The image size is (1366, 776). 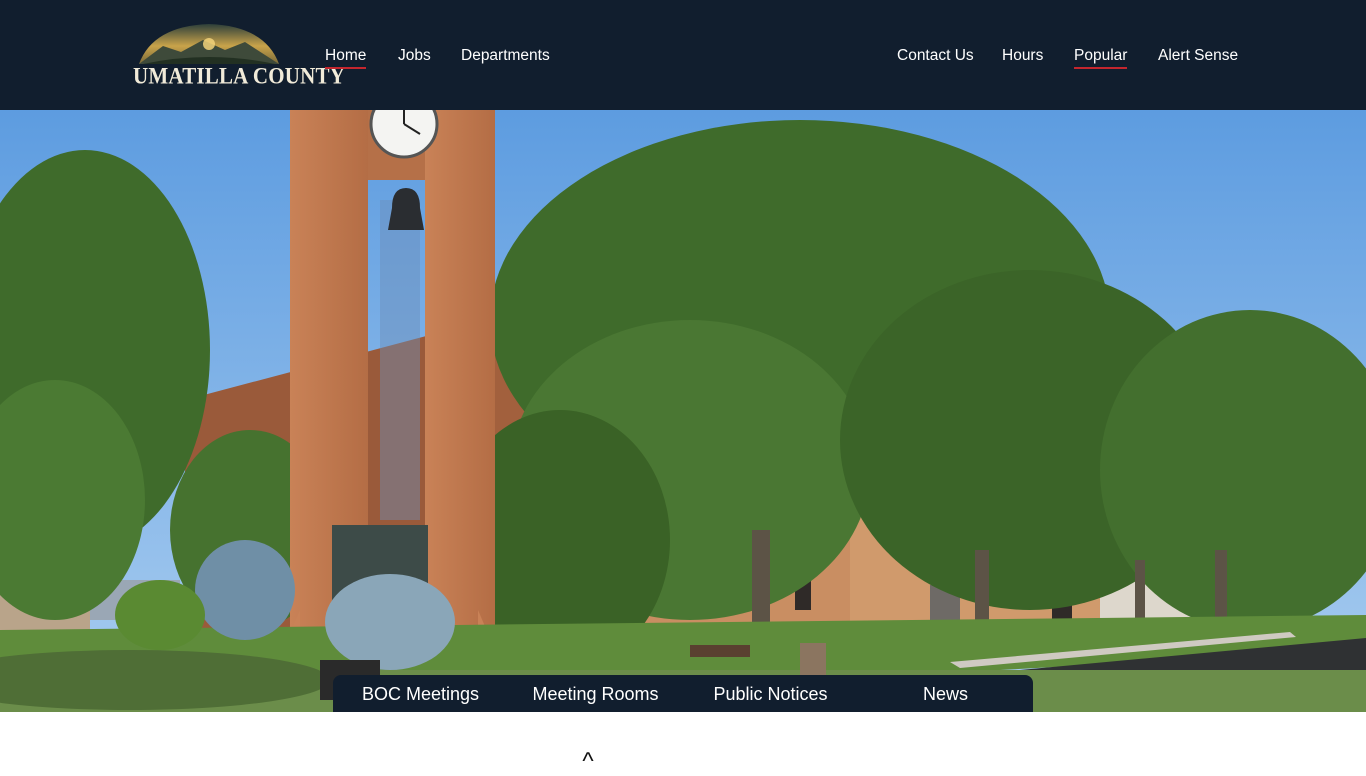 What do you see at coordinates (588, 761) in the screenshot?
I see `scroll-up-caret-icon: ^` at bounding box center [588, 761].